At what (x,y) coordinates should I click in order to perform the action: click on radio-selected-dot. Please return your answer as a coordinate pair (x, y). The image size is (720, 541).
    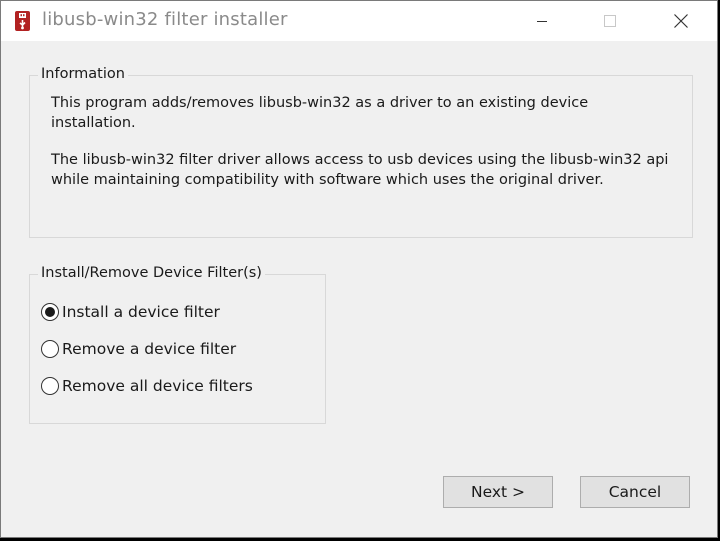
    Looking at the image, I should click on (50, 312).